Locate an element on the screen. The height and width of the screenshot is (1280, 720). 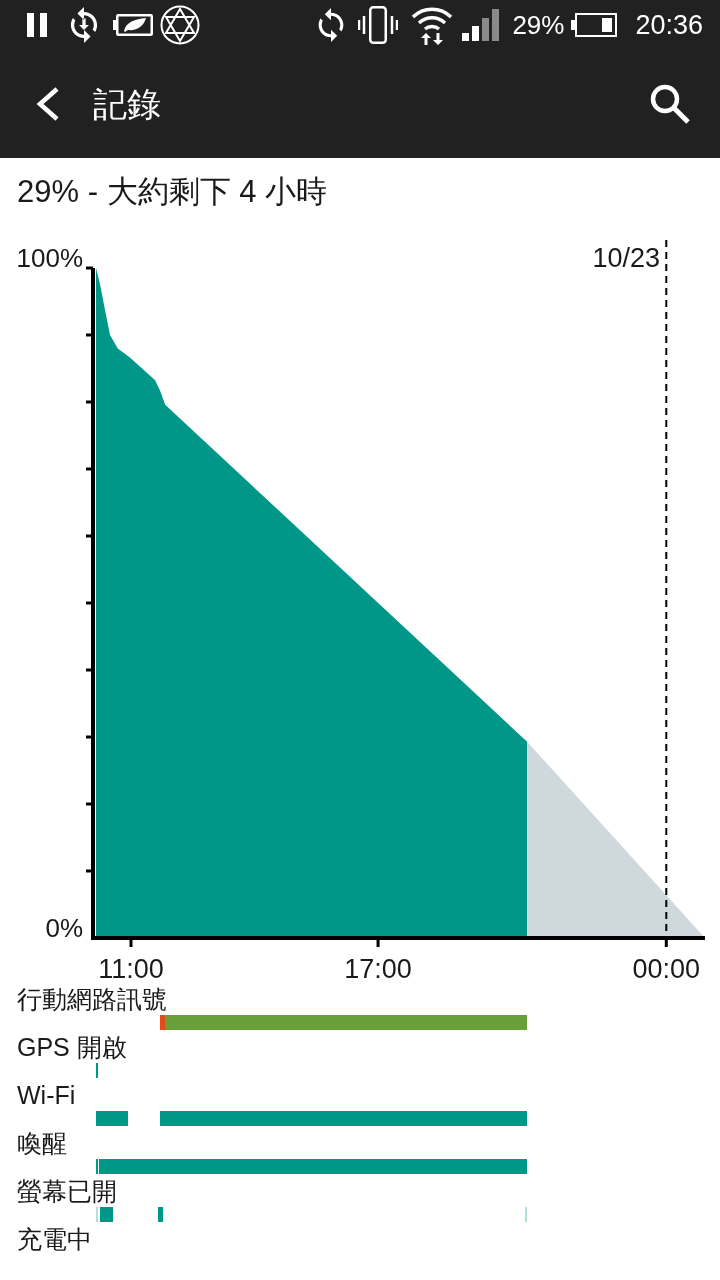
status-time: 20:36 is located at coordinates (669, 25).